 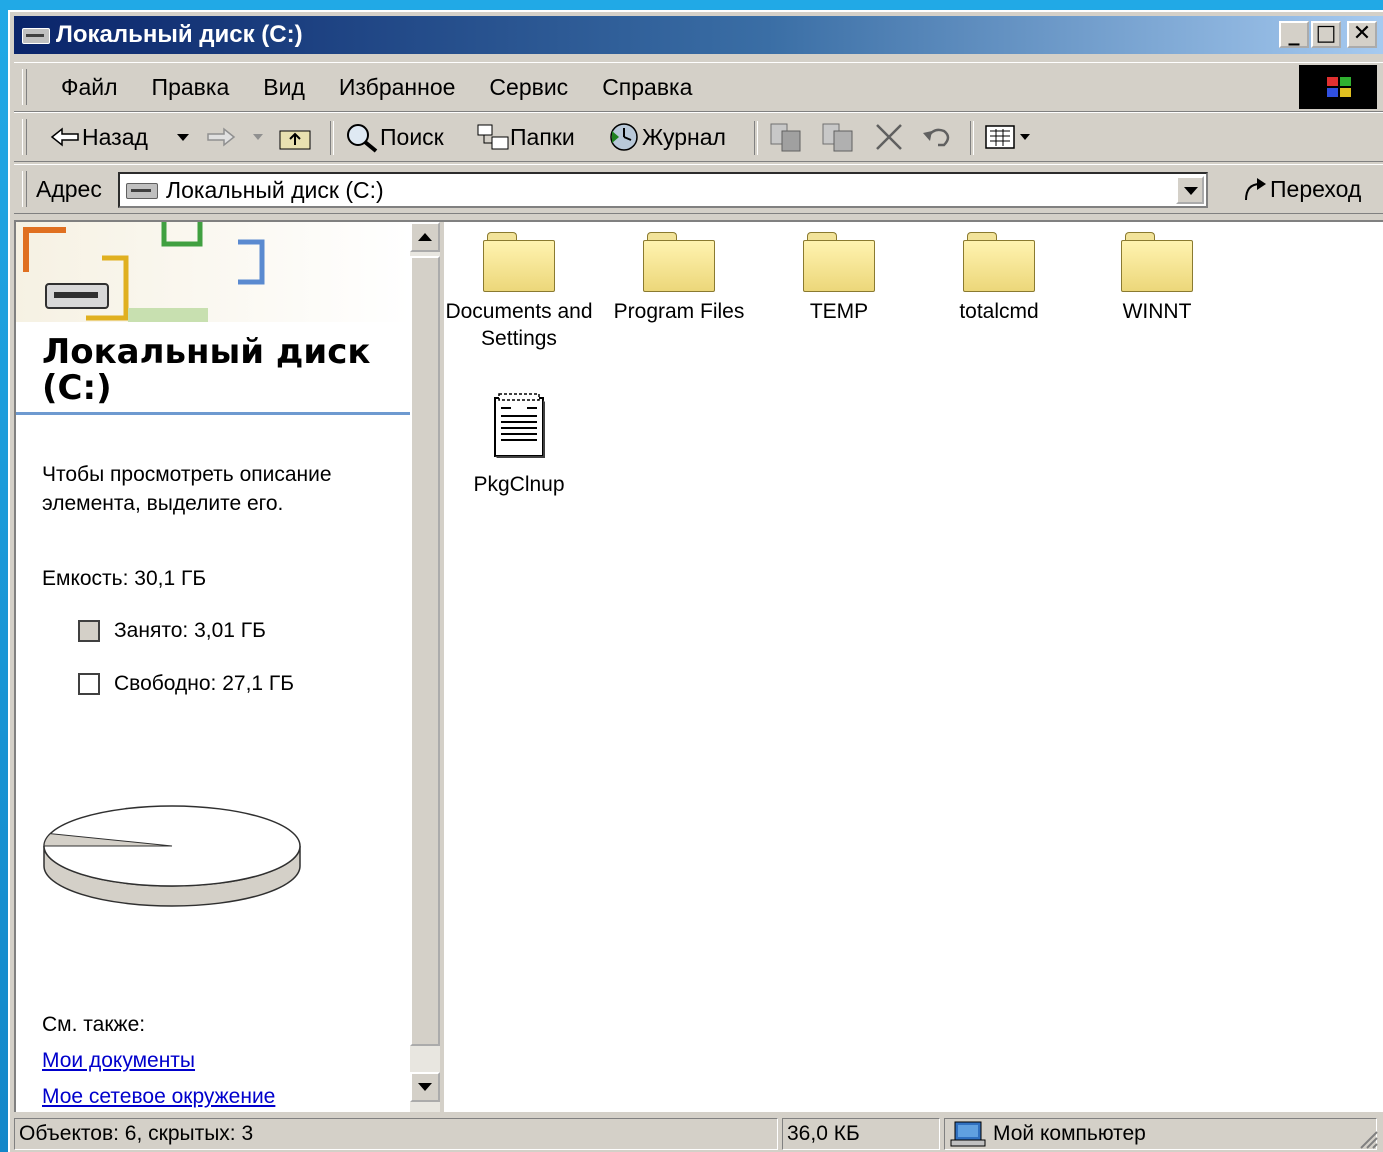 I want to click on go-label: Переход, so click(x=1316, y=189).